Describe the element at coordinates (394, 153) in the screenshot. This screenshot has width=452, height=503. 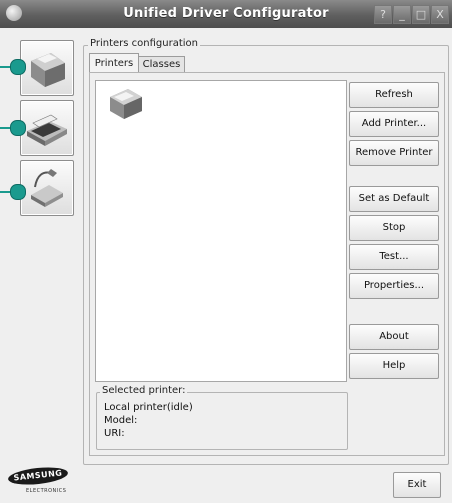
I see `remove-printer-button: Remove Printer` at that location.